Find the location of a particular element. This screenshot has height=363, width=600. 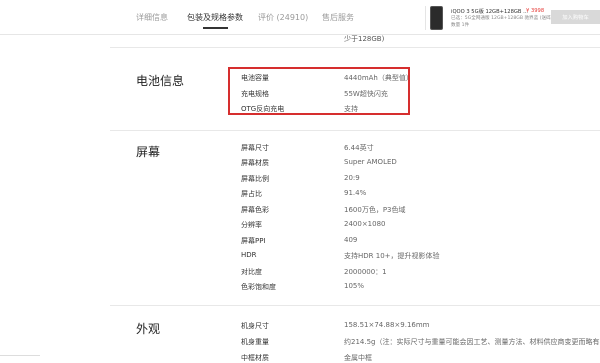

spec-label: 分辨率 is located at coordinates (251, 225).